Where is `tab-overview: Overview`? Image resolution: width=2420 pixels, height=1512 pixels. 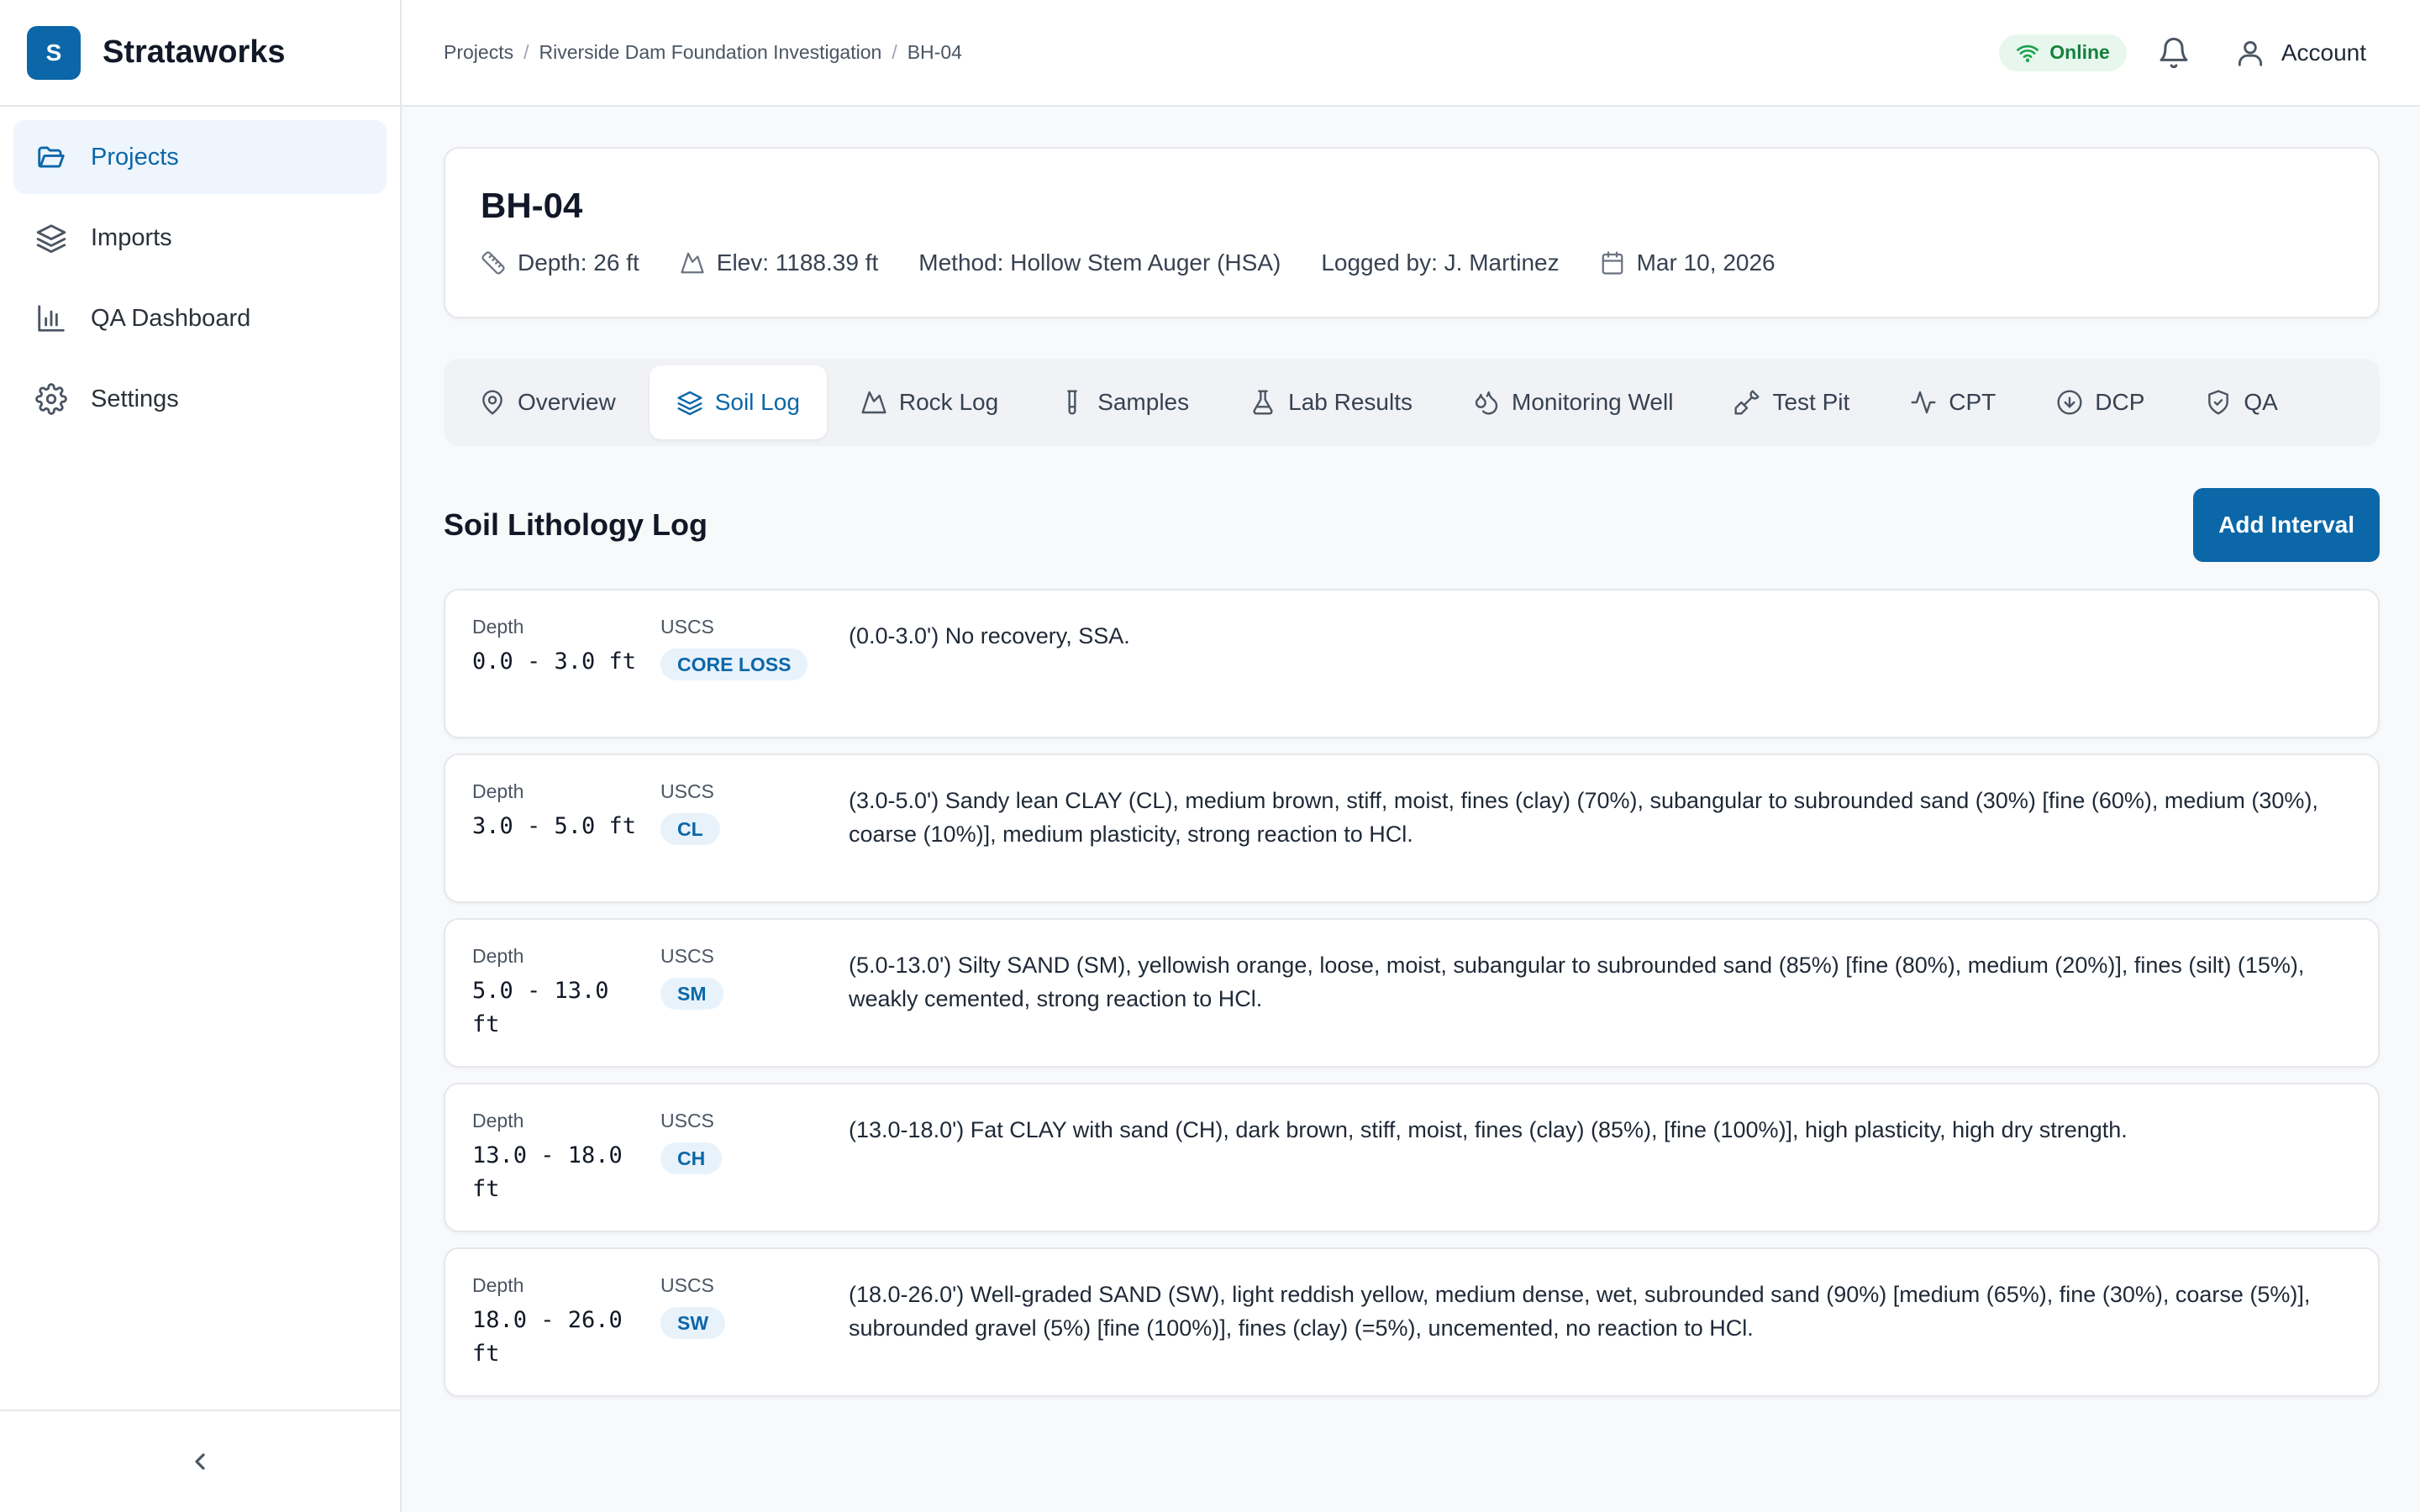
tab-overview: Overview is located at coordinates (547, 402).